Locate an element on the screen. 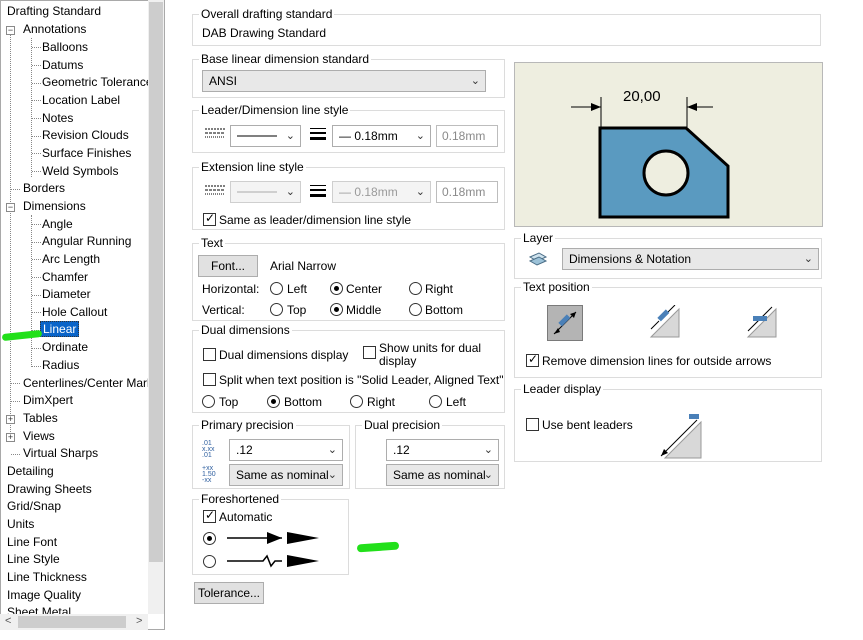 The height and width of the screenshot is (640, 863). horizontal-left-radio is located at coordinates (276, 288).